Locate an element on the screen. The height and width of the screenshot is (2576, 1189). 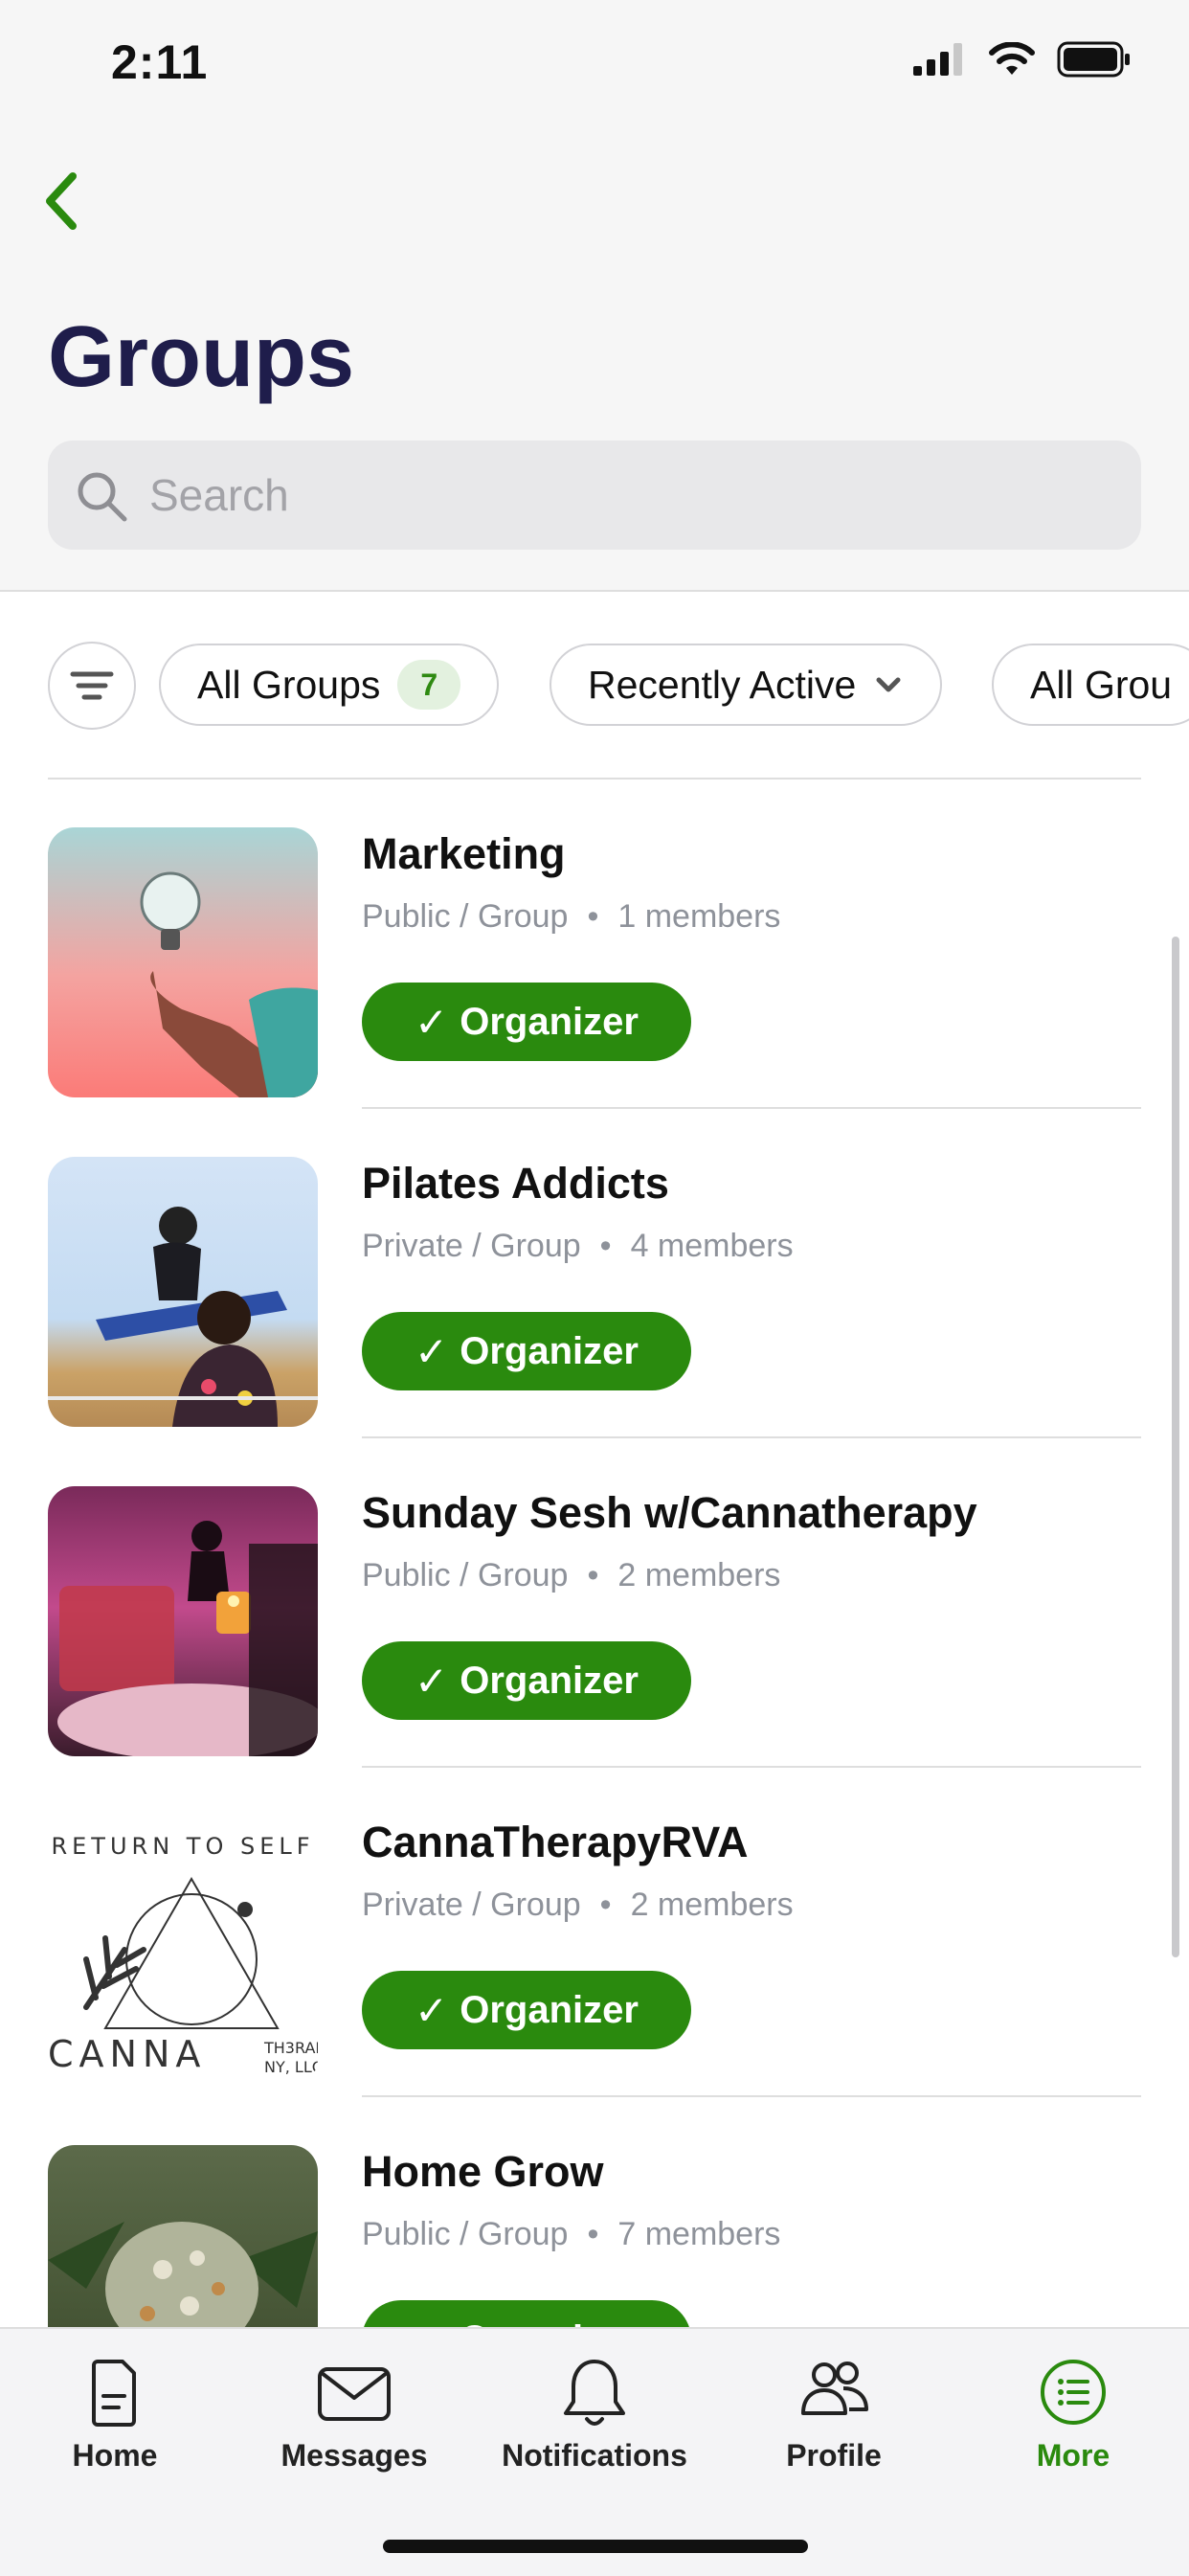
people-icon is located at coordinates (834, 2388).